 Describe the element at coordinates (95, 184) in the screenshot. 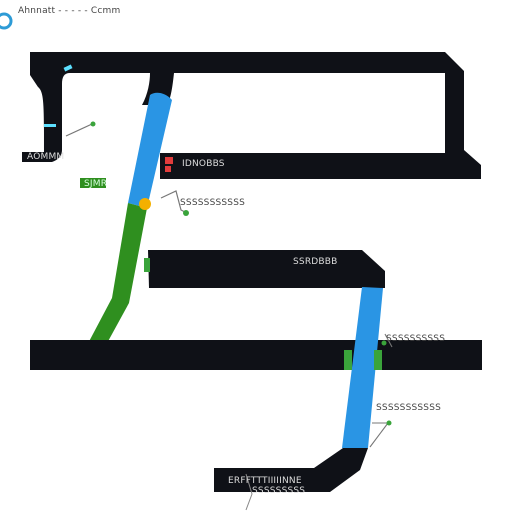

I see `label-green-tag: SJMR` at that location.